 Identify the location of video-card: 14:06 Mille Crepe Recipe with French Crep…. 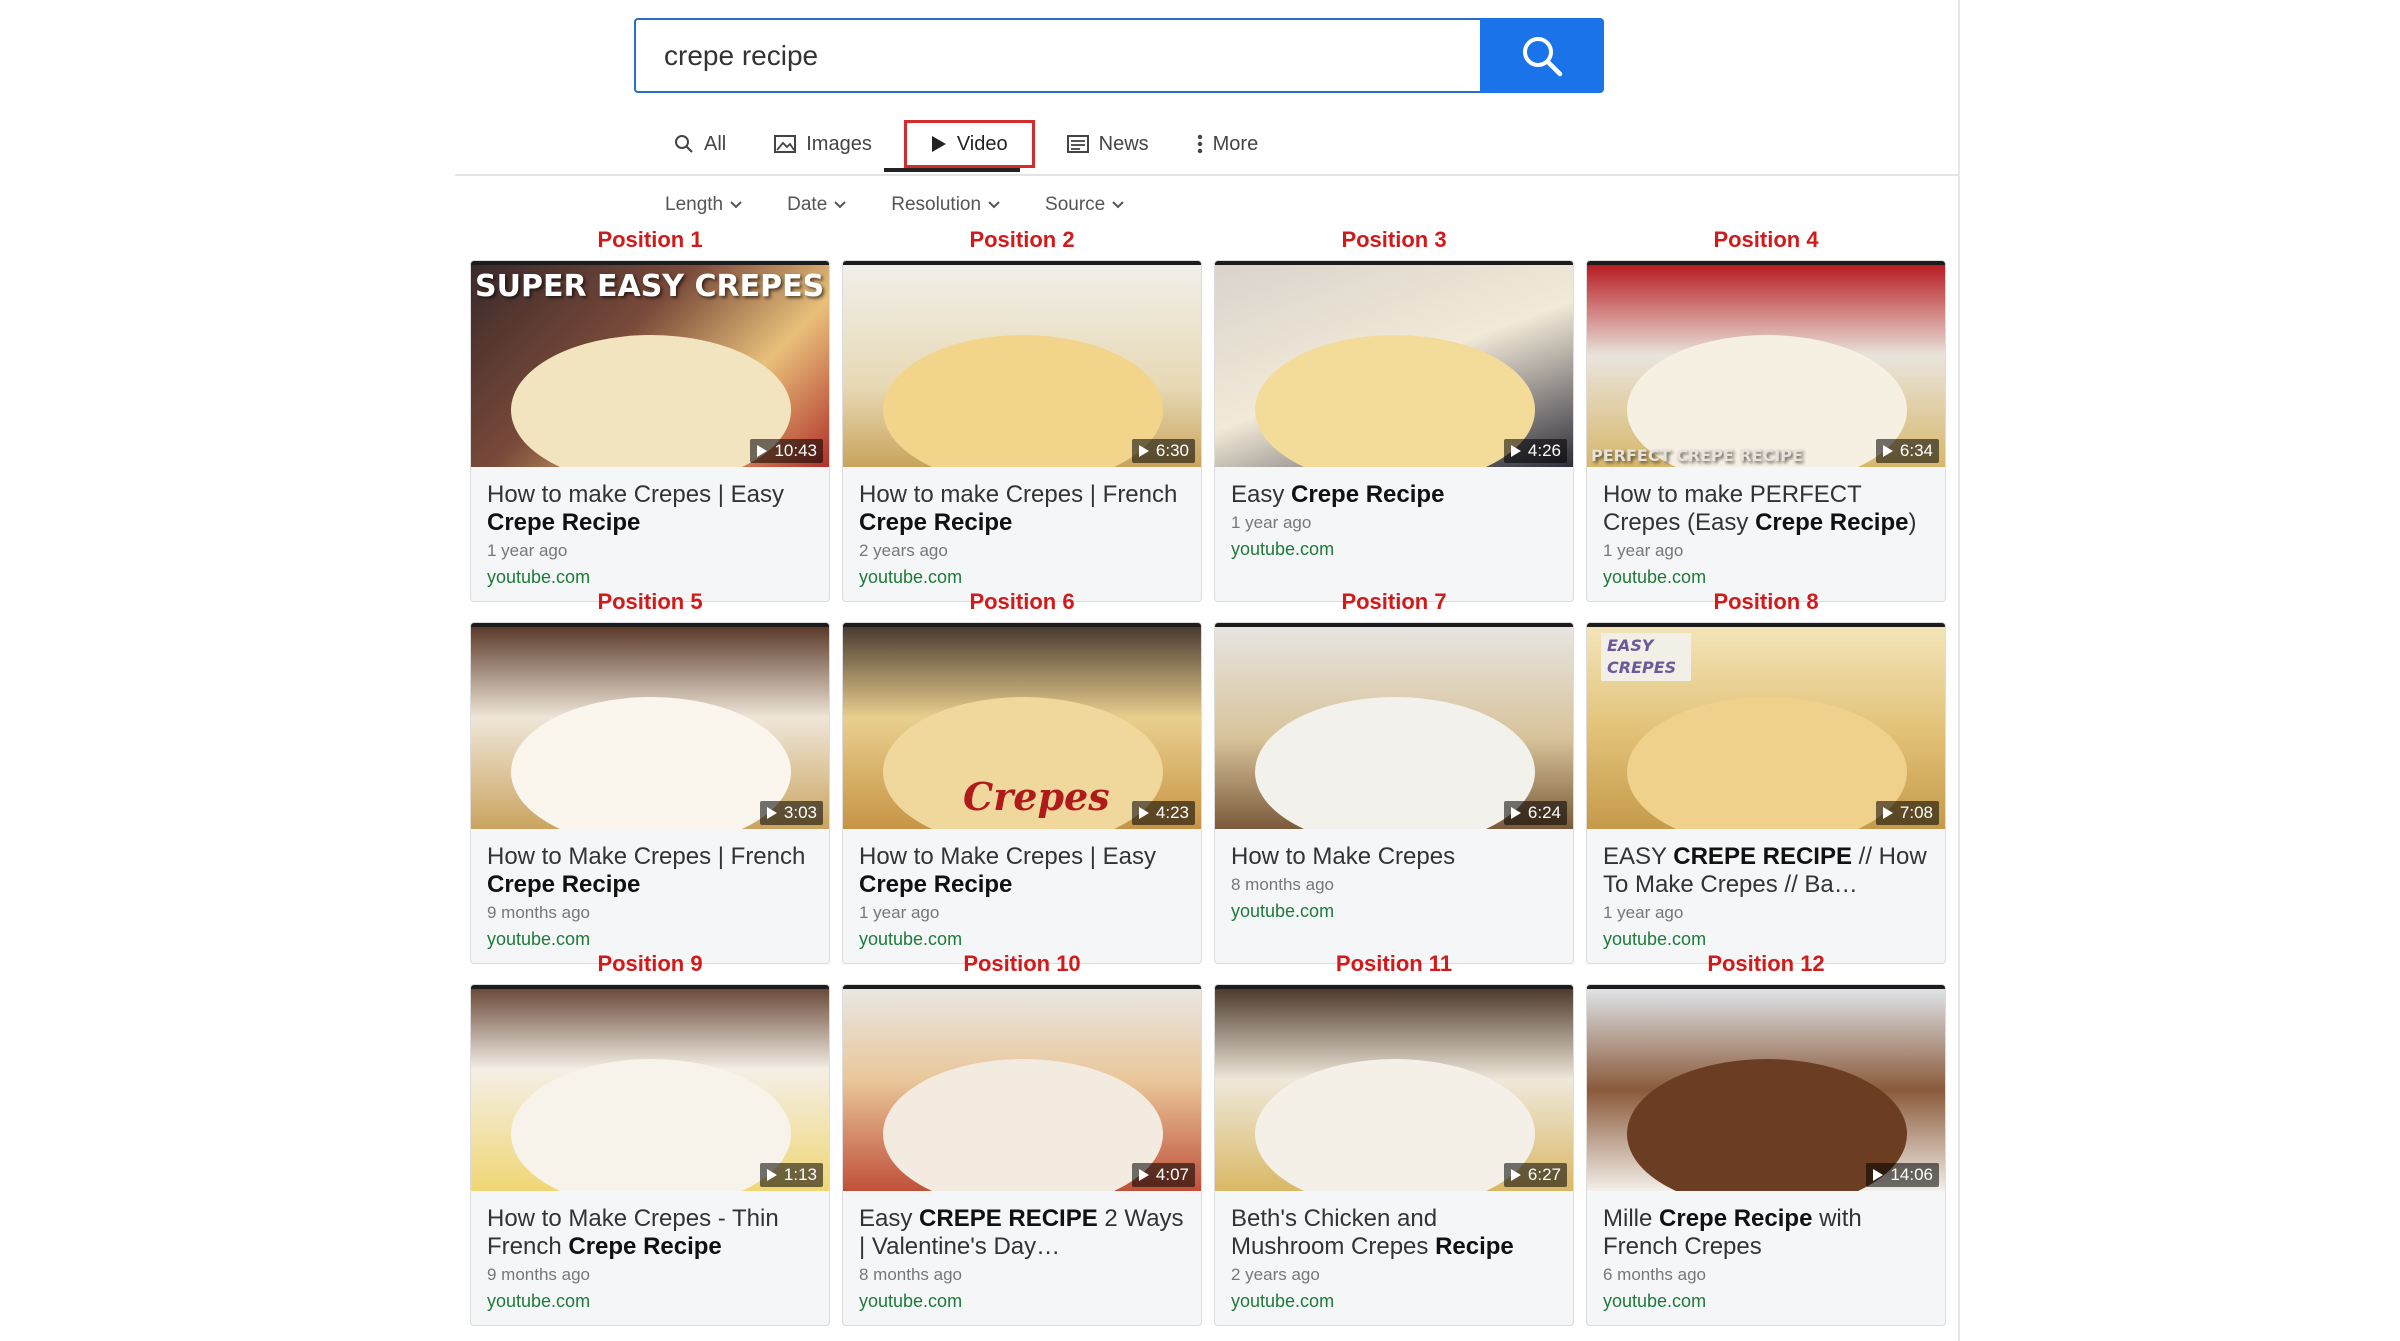
(1766, 1155).